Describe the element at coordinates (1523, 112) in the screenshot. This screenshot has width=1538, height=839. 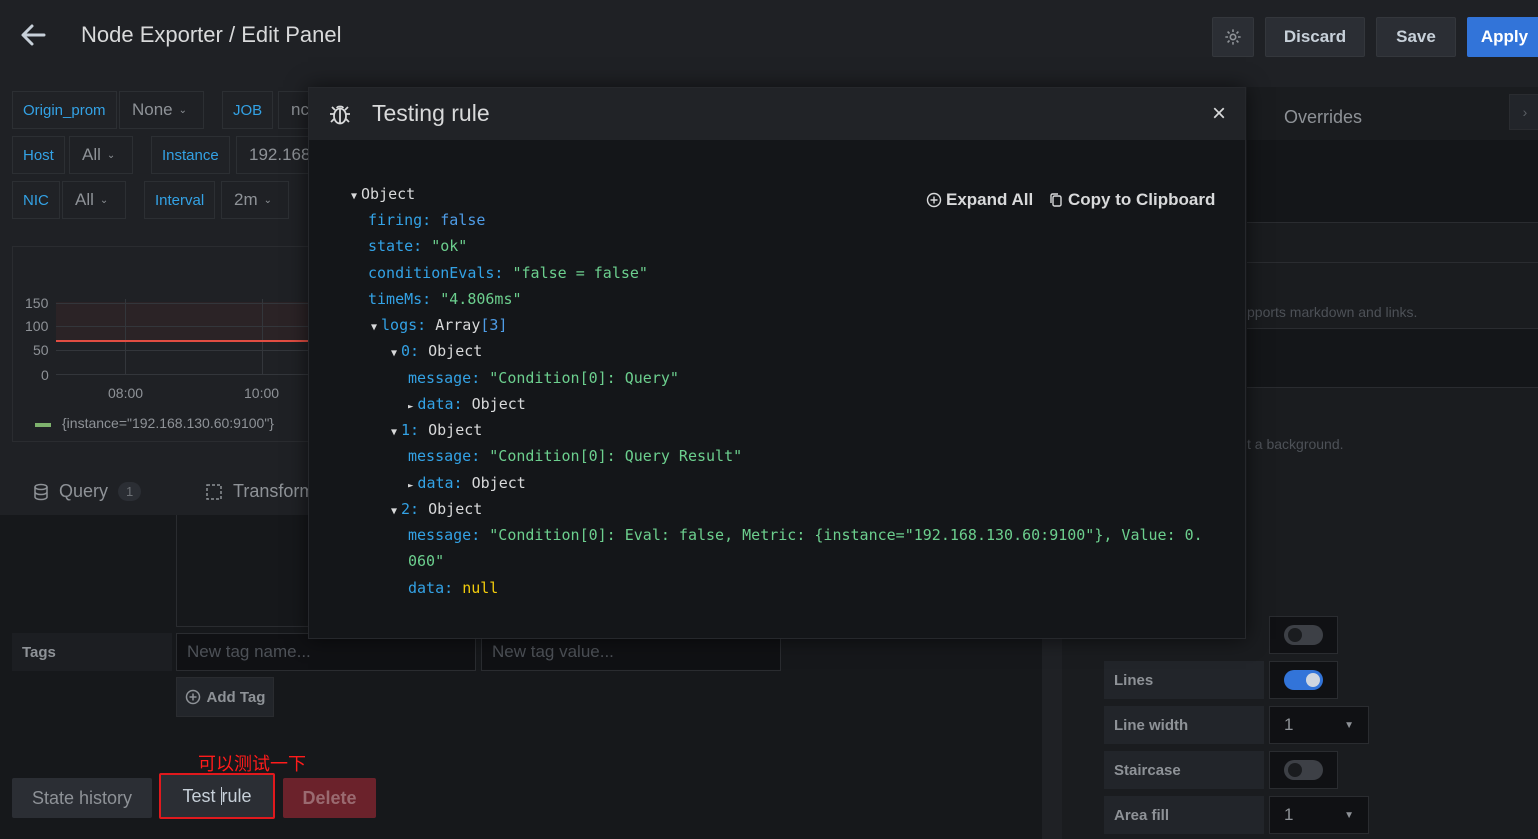
I see `collapse-panel-button: ›` at that location.